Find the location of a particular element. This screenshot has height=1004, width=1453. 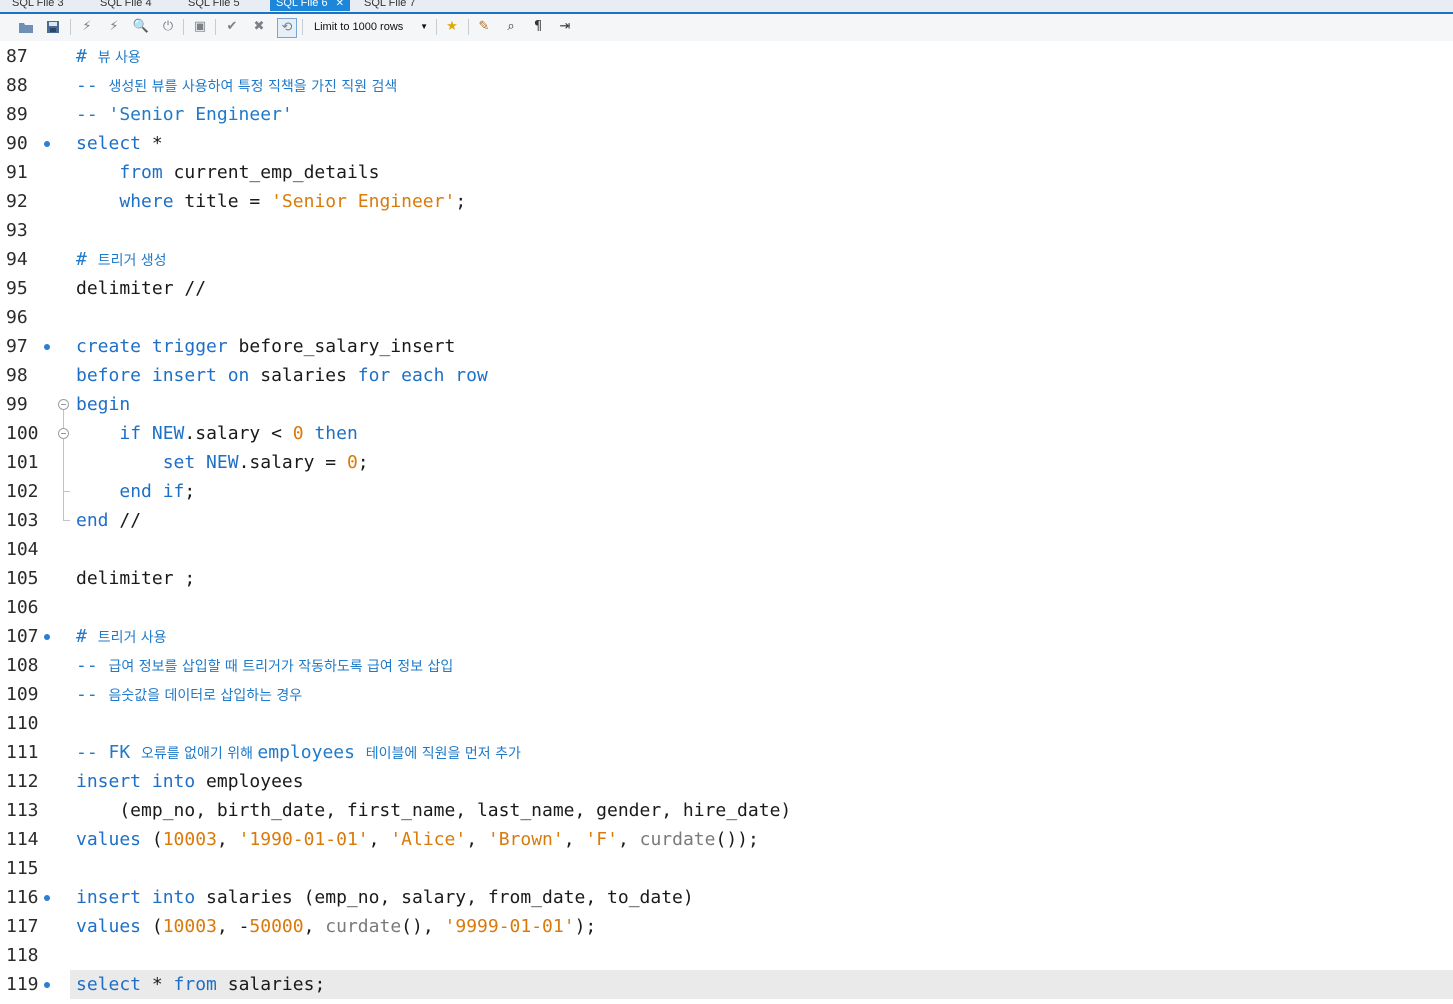

code-line: 98 before insert on salaries for each row is located at coordinates (726, 375).